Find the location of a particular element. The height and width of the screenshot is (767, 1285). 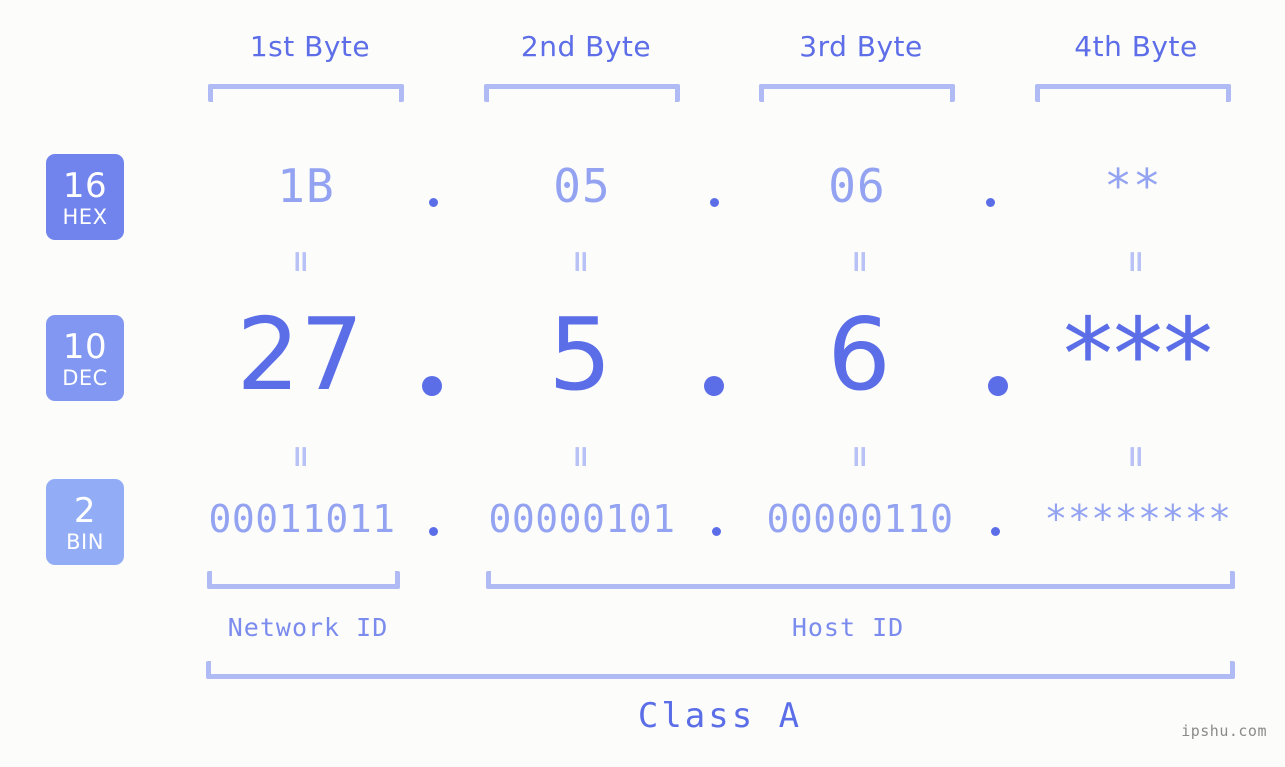

dec-value-byte-4: *** is located at coordinates (1138, 354).